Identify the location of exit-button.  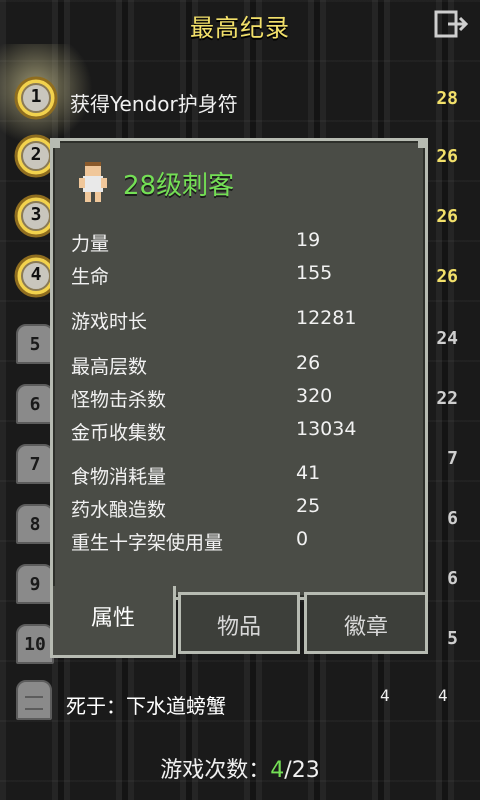
(452, 24).